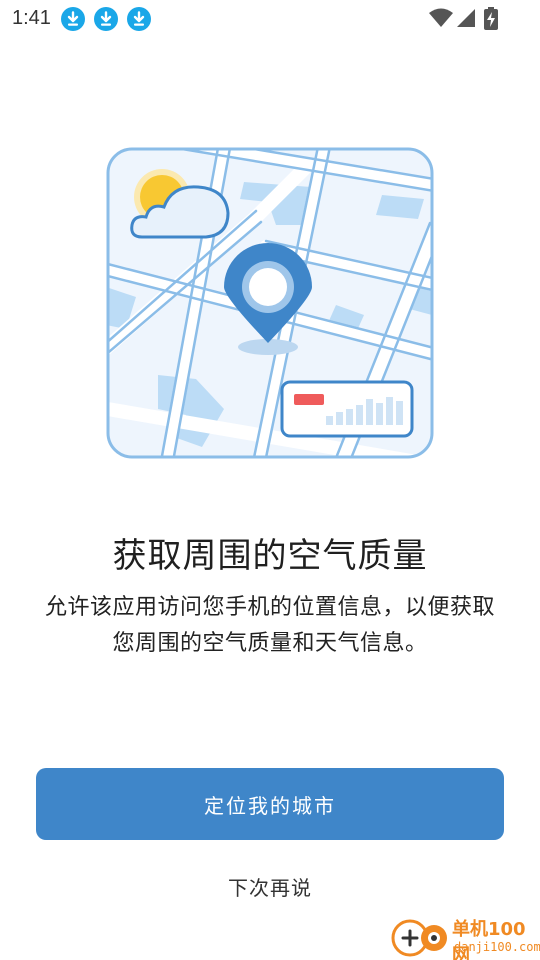  Describe the element at coordinates (419, 938) in the screenshot. I see `watermark-logo-icon` at that location.